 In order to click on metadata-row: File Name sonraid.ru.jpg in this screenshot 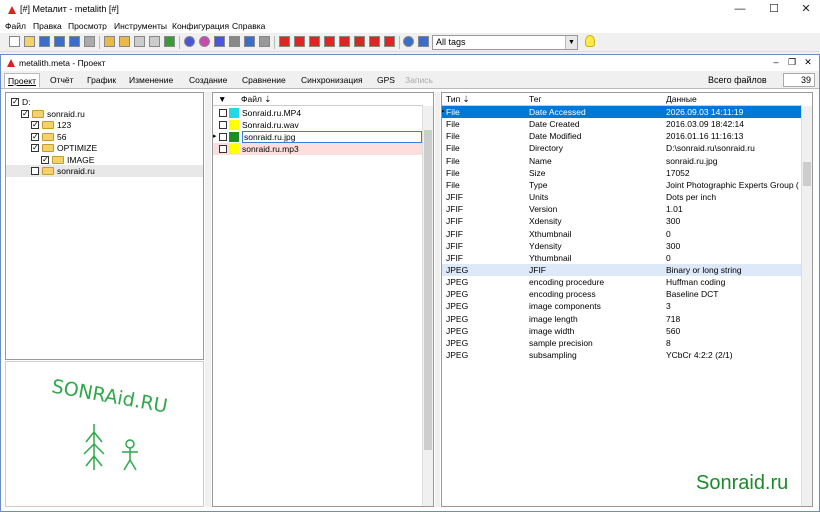, I will do `click(622, 161)`.